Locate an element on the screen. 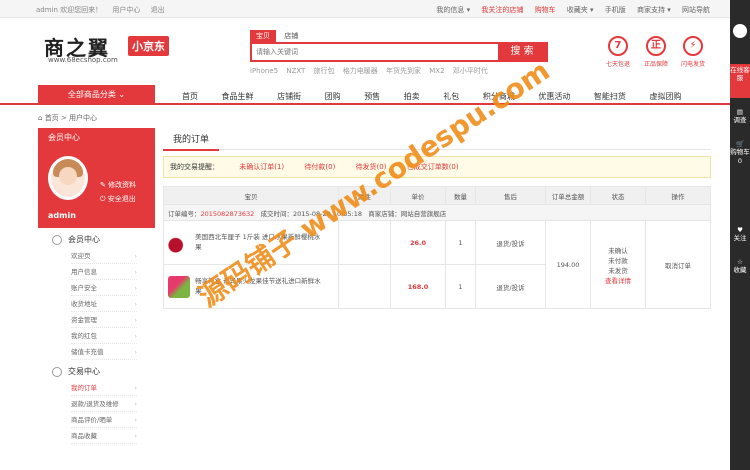 The image size is (750, 470). breadcrumb-home: 首页 is located at coordinates (52, 118).